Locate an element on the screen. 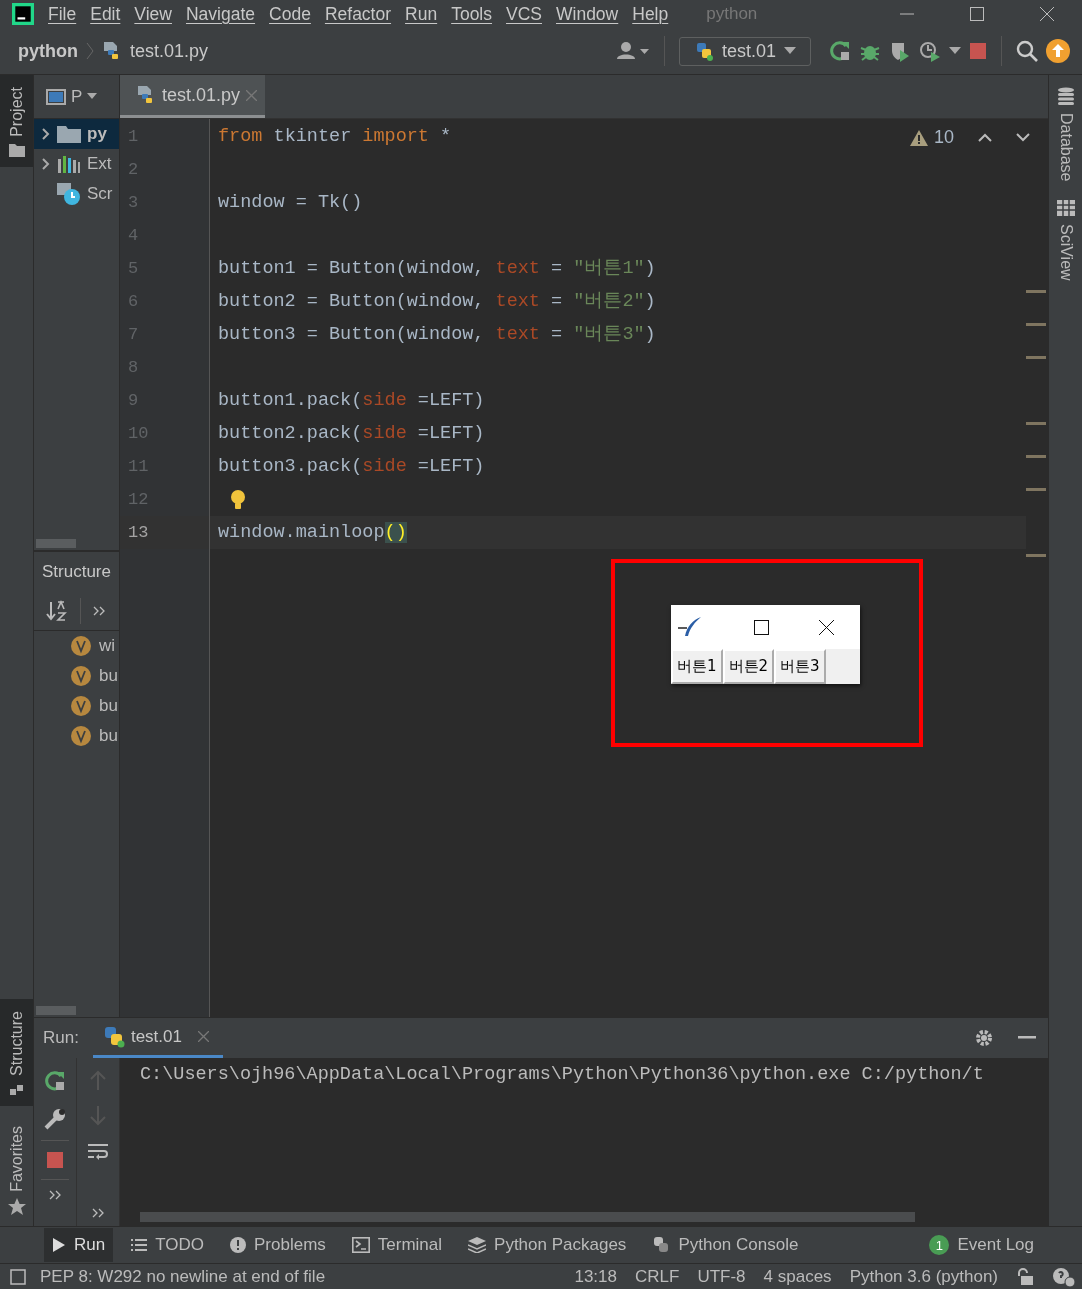  menu-item: VCS is located at coordinates (524, 14).